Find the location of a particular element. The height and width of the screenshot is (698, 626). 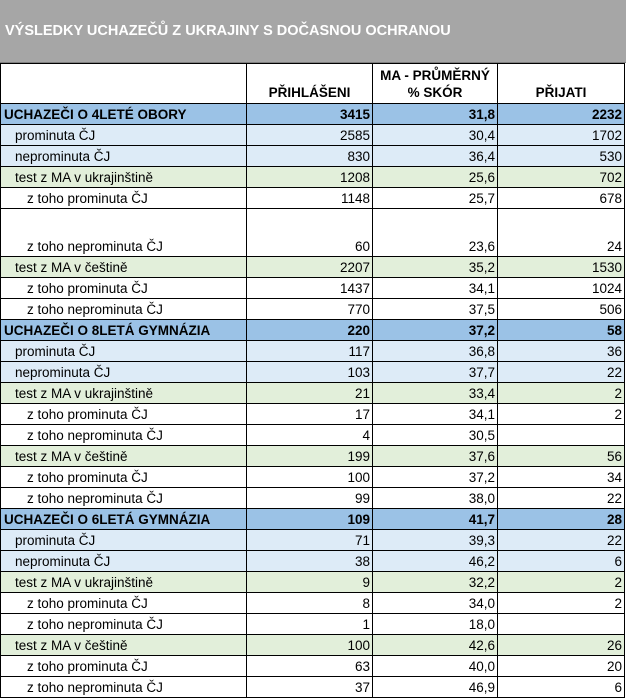

cell-prihlaseni: 60 is located at coordinates (309, 232).